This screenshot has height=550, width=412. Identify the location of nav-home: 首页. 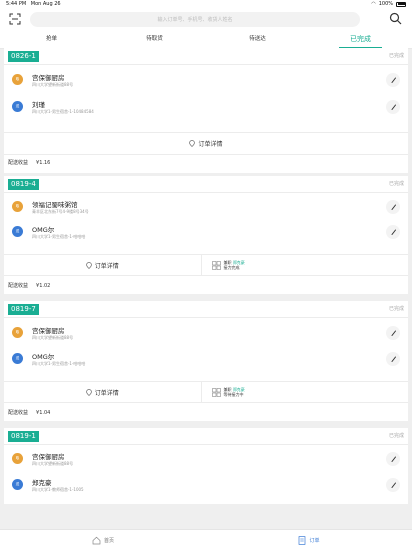
(103, 540).